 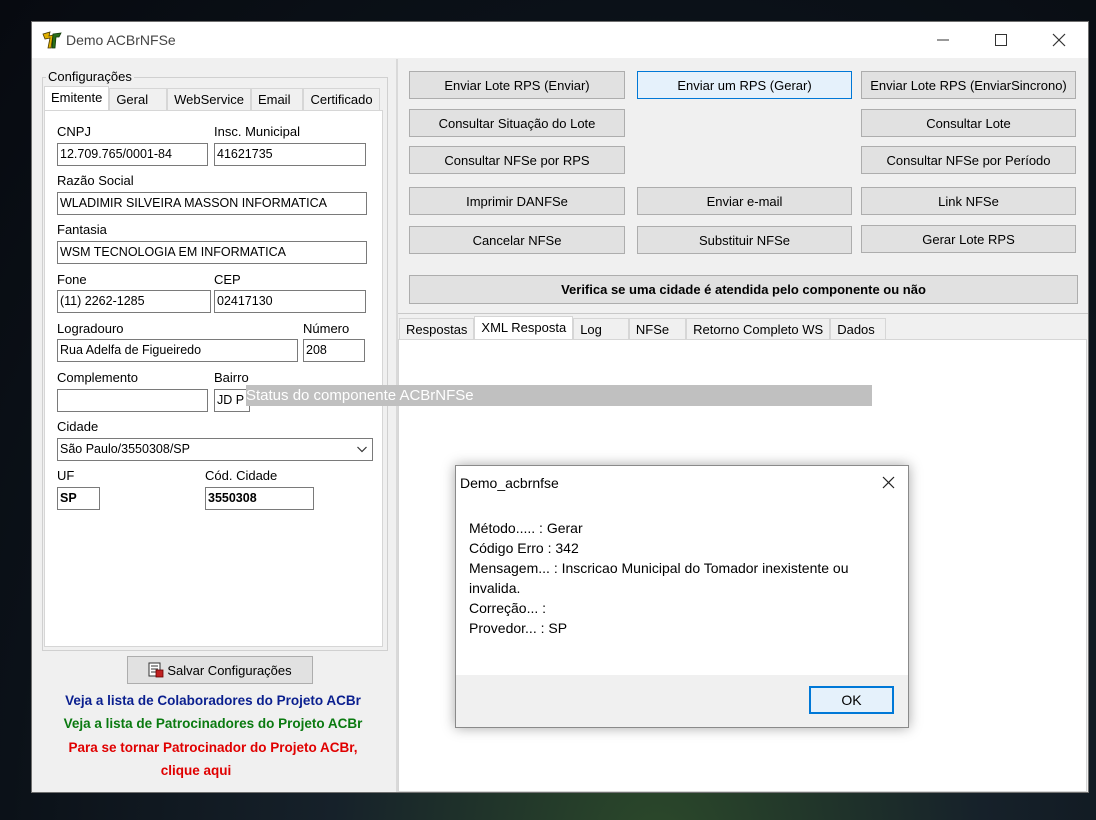 What do you see at coordinates (227, 279) in the screenshot?
I see `cep-label: CEP` at bounding box center [227, 279].